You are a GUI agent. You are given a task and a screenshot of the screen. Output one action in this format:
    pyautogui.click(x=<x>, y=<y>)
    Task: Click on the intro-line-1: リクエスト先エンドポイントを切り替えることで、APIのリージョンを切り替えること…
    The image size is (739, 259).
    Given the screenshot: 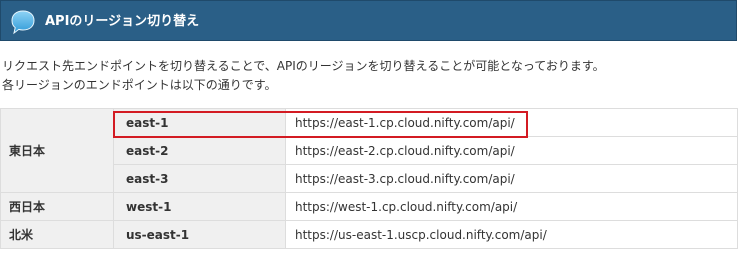 What is the action you would take?
    pyautogui.click(x=303, y=66)
    